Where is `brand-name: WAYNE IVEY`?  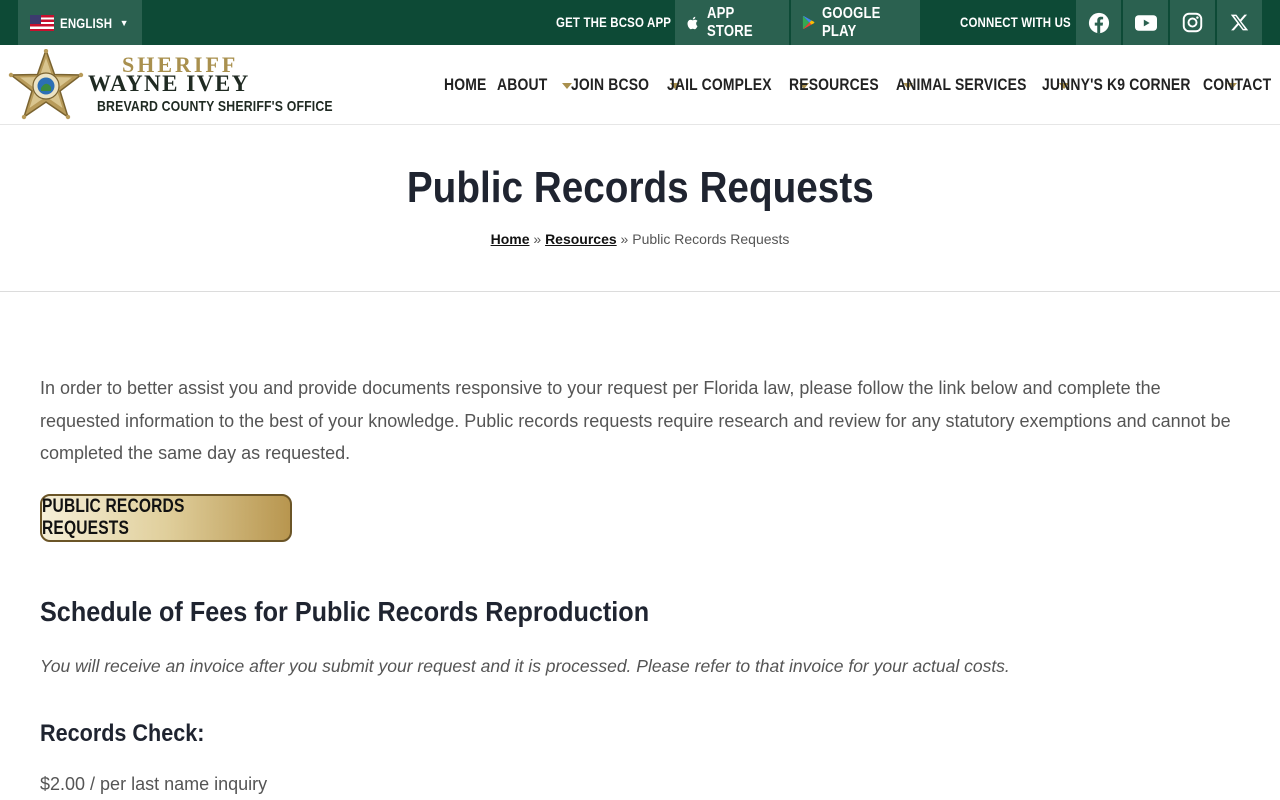
brand-name: WAYNE IVEY is located at coordinates (169, 84).